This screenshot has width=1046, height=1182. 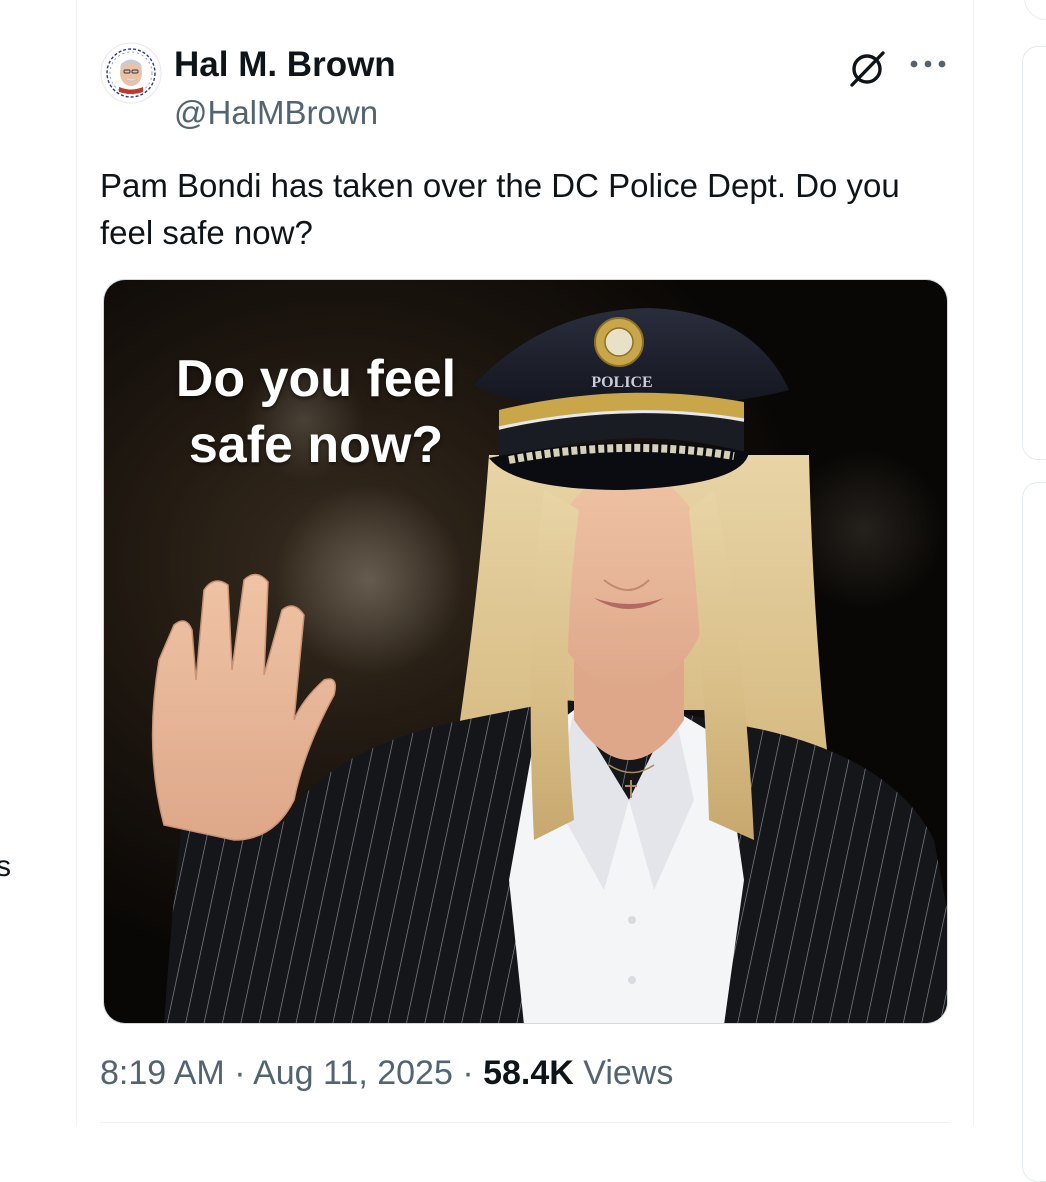 What do you see at coordinates (525, 1122) in the screenshot?
I see `divider` at bounding box center [525, 1122].